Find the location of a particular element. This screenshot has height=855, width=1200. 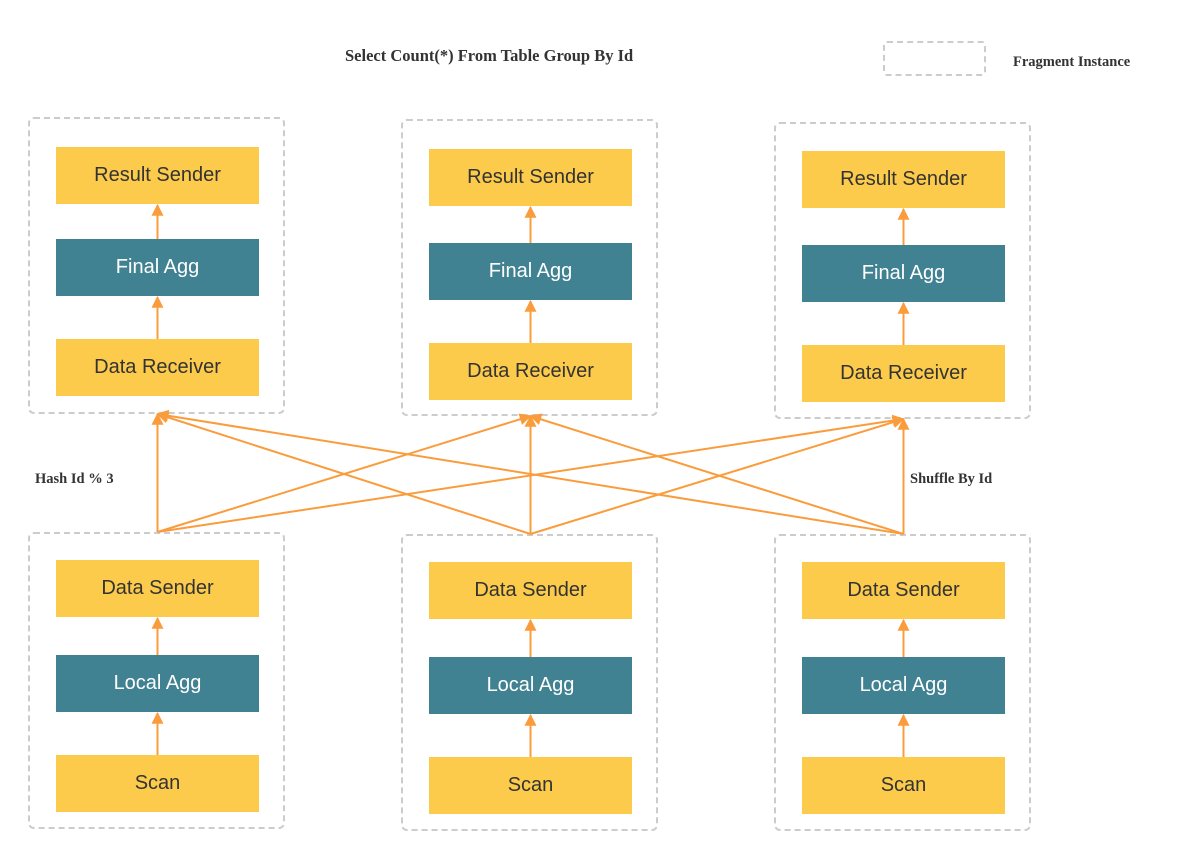

upper-fragment-1: Result Sender Final Agg Data Receiver is located at coordinates (529, 267).